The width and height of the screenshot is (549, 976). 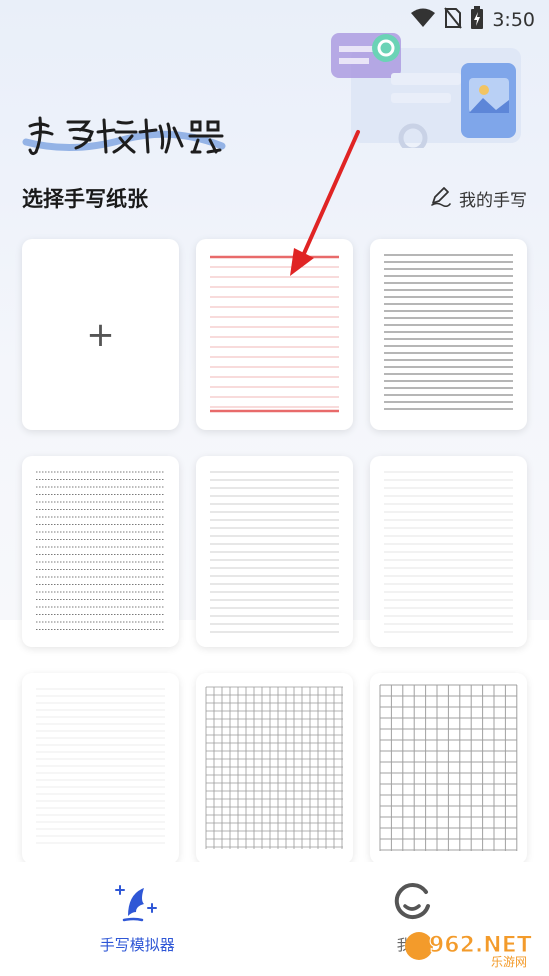 I want to click on paper-card-dark-lined, so click(x=448, y=334).